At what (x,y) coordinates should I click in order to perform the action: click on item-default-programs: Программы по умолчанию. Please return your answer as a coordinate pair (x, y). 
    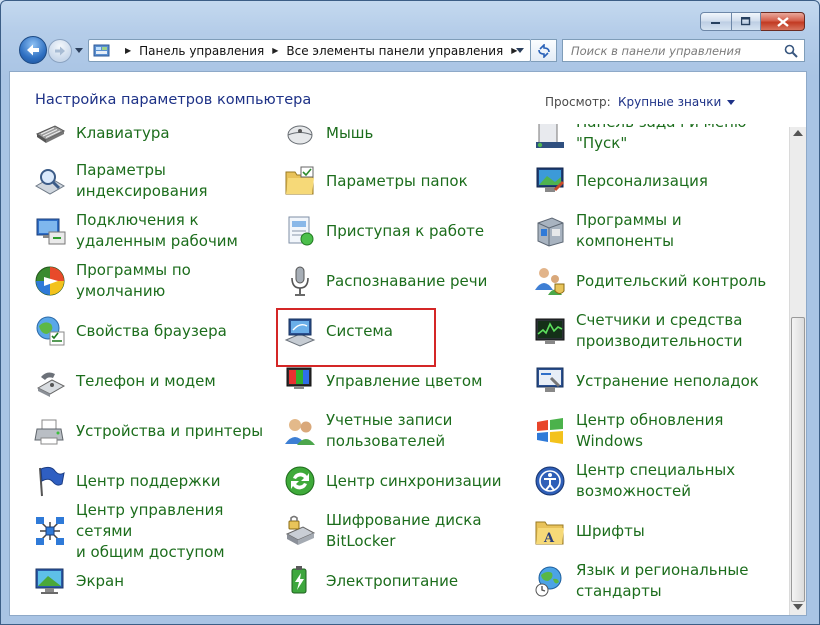
    Looking at the image, I should click on (111, 281).